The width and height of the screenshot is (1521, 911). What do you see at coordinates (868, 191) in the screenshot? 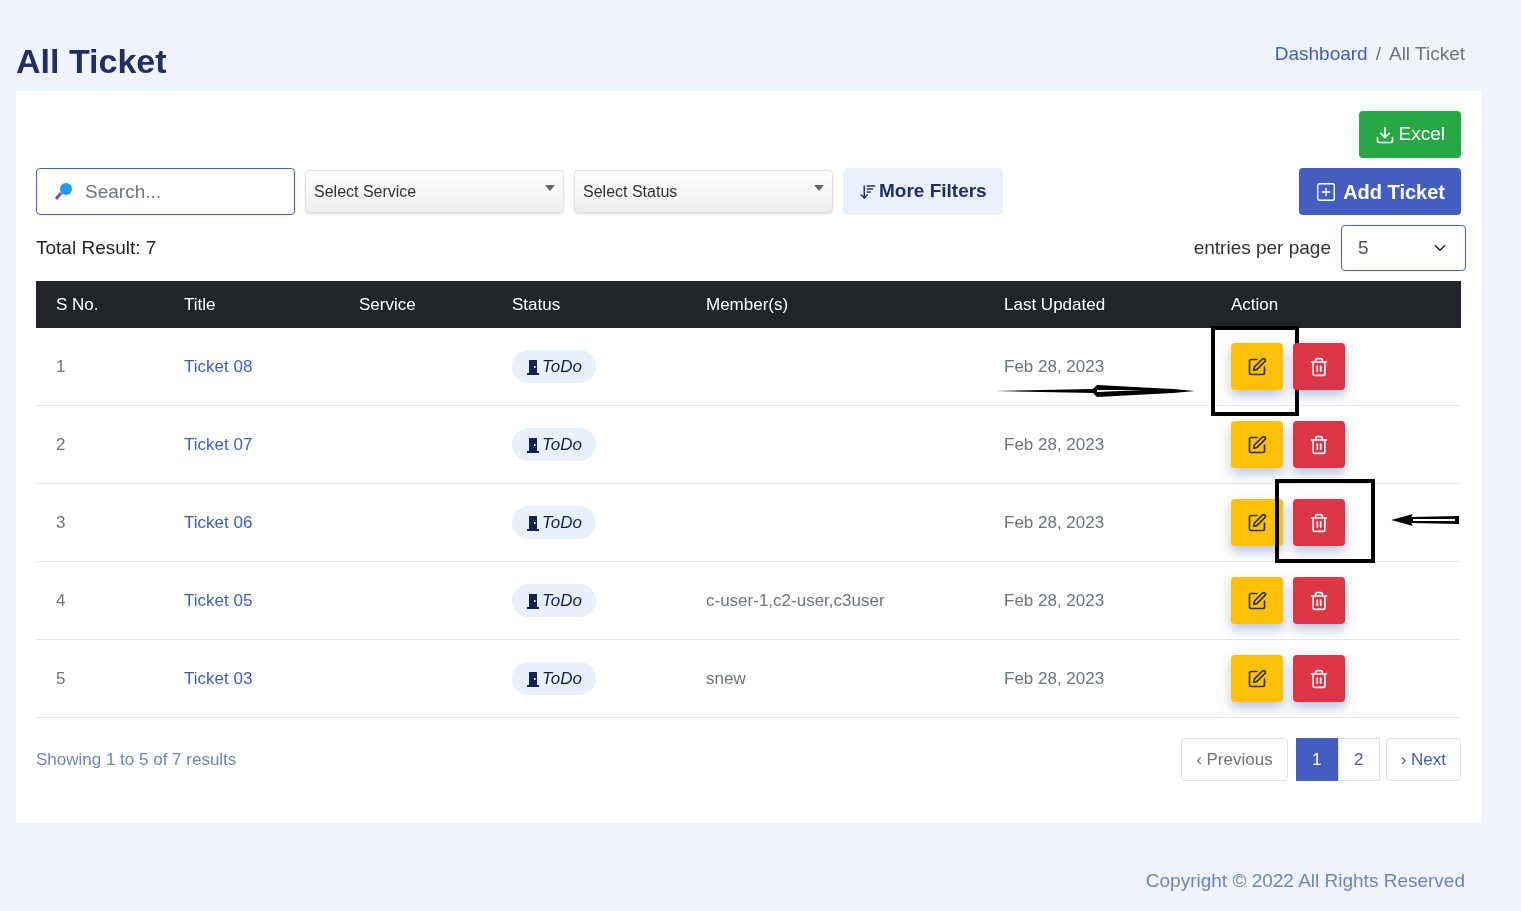
I see `sort-icon` at bounding box center [868, 191].